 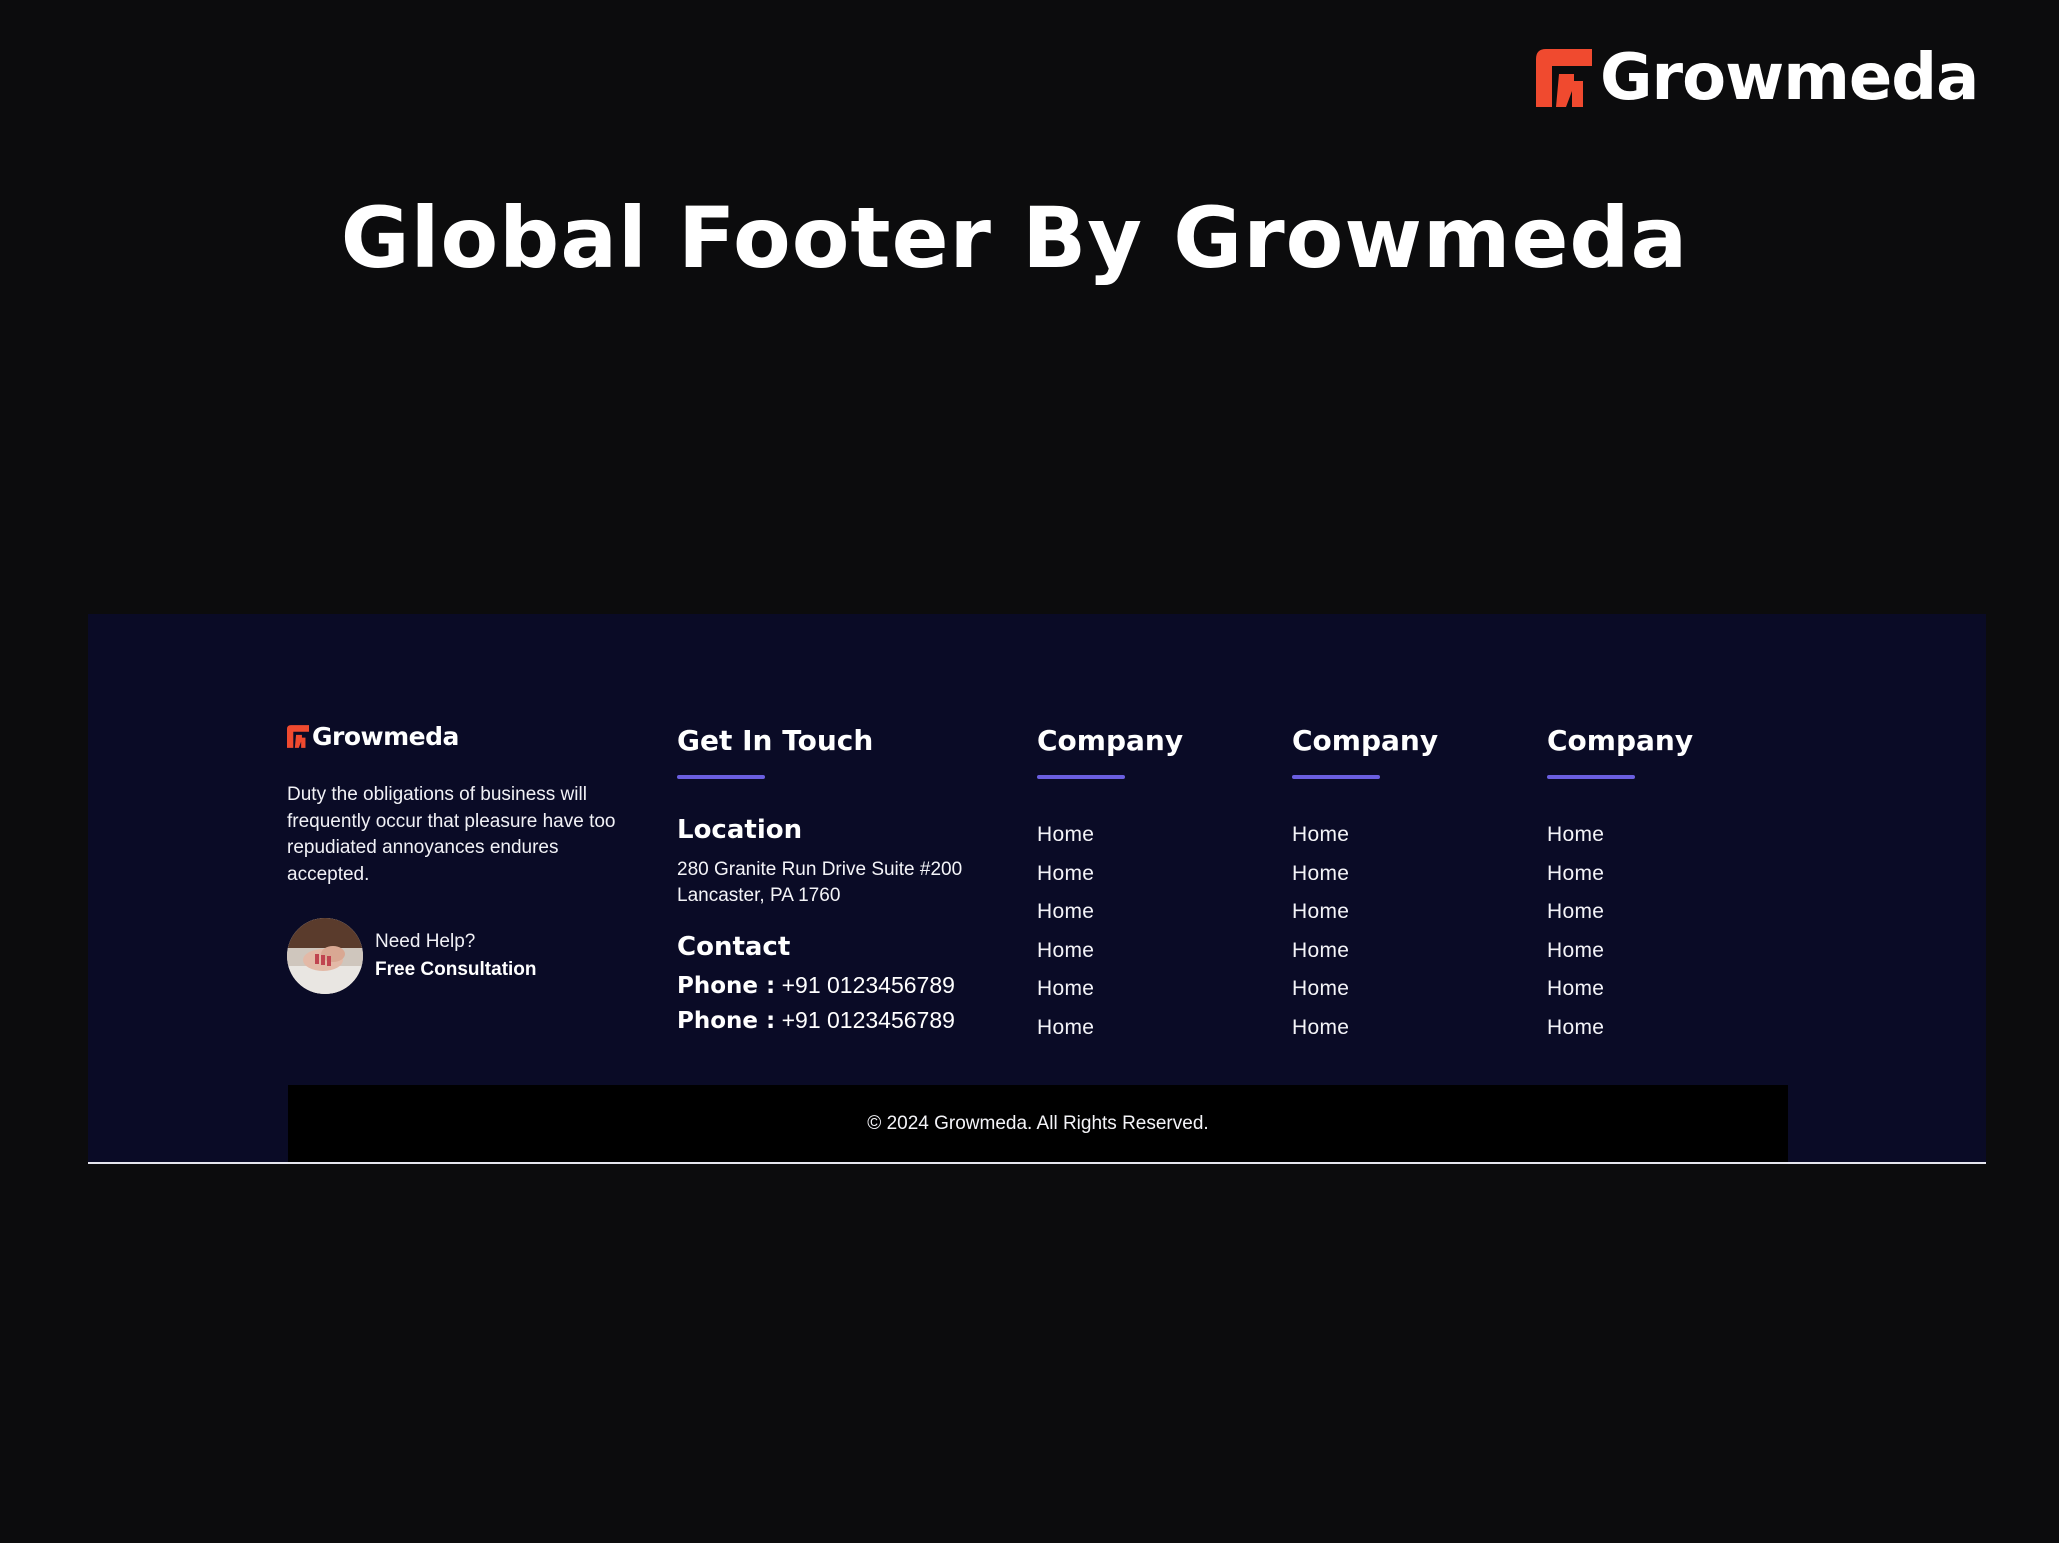 I want to click on footer-logo: Growmeda, so click(x=457, y=736).